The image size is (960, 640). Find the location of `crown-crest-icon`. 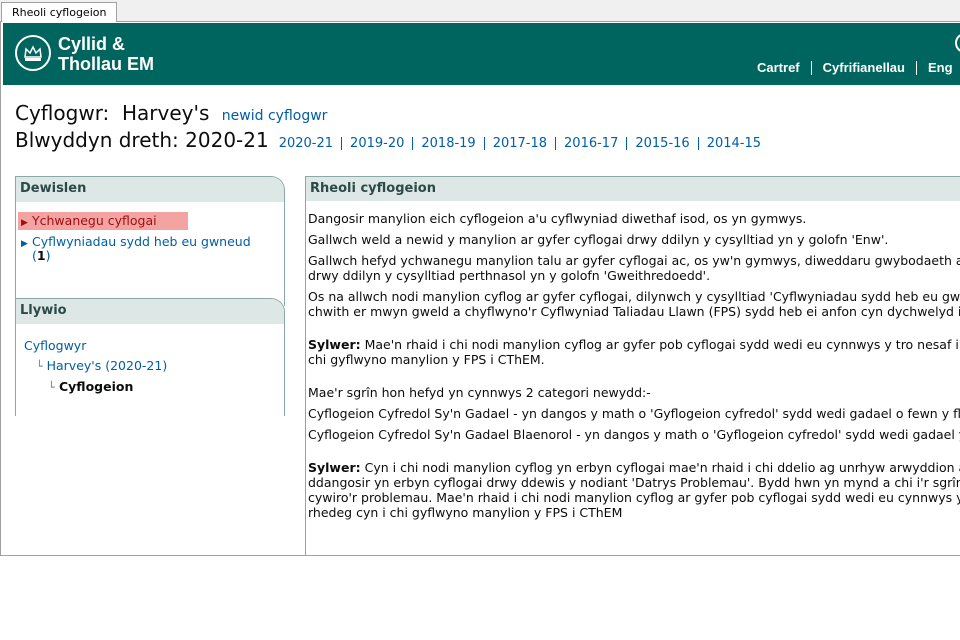

crown-crest-icon is located at coordinates (33, 53).